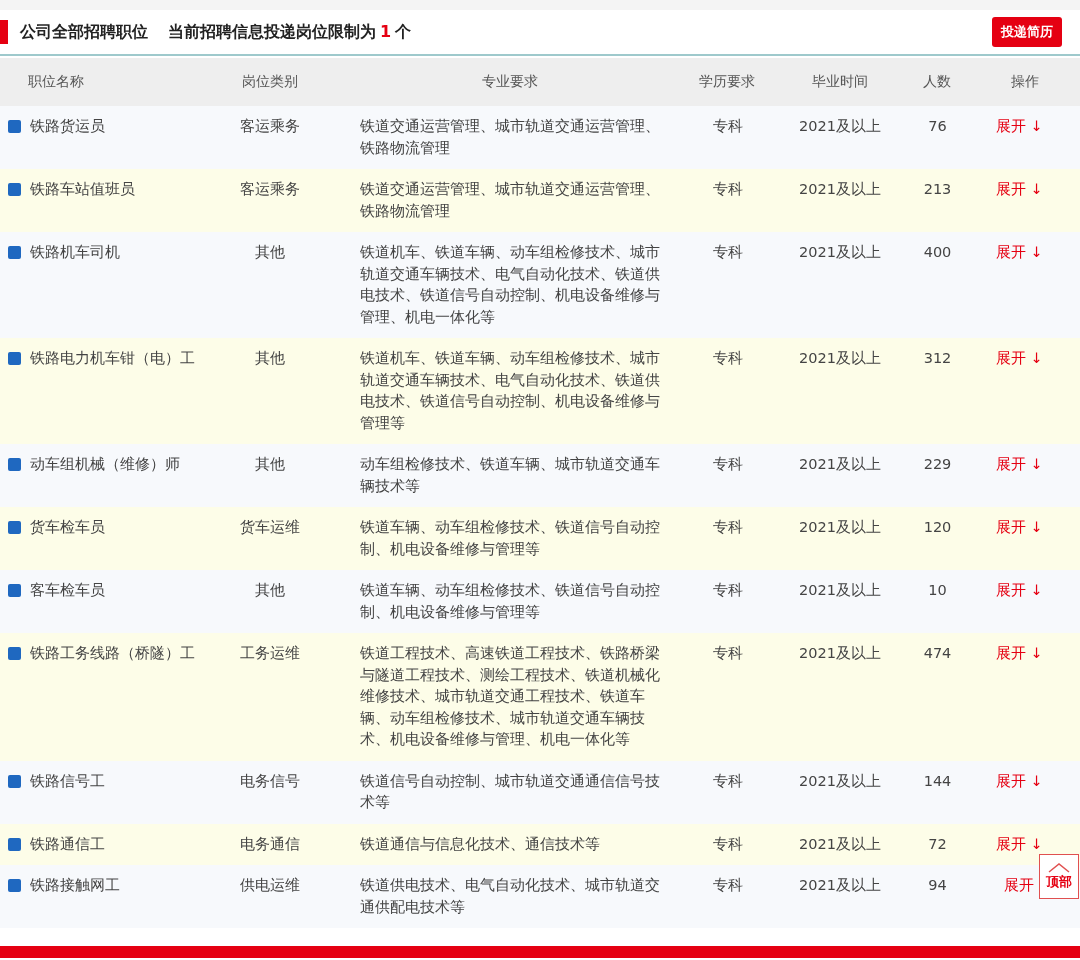 The width and height of the screenshot is (1080, 960). What do you see at coordinates (112, 653) in the screenshot?
I see `position-name: 铁路工务线路（桥隧）工` at bounding box center [112, 653].